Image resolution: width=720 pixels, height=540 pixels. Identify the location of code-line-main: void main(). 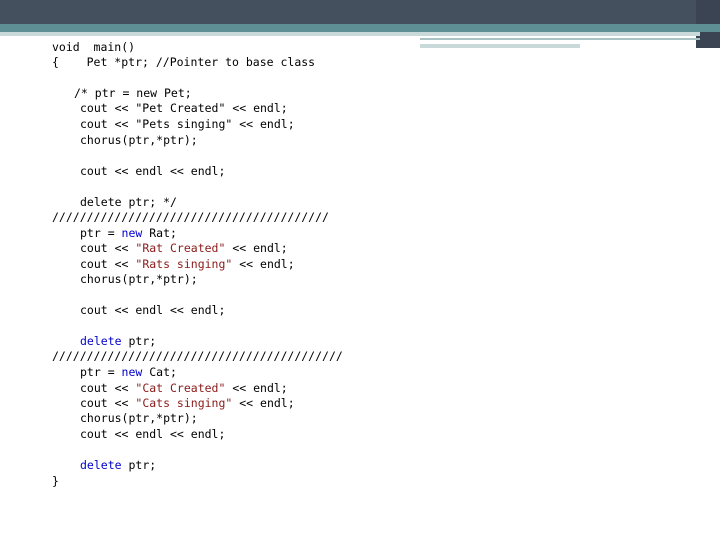
(94, 47).